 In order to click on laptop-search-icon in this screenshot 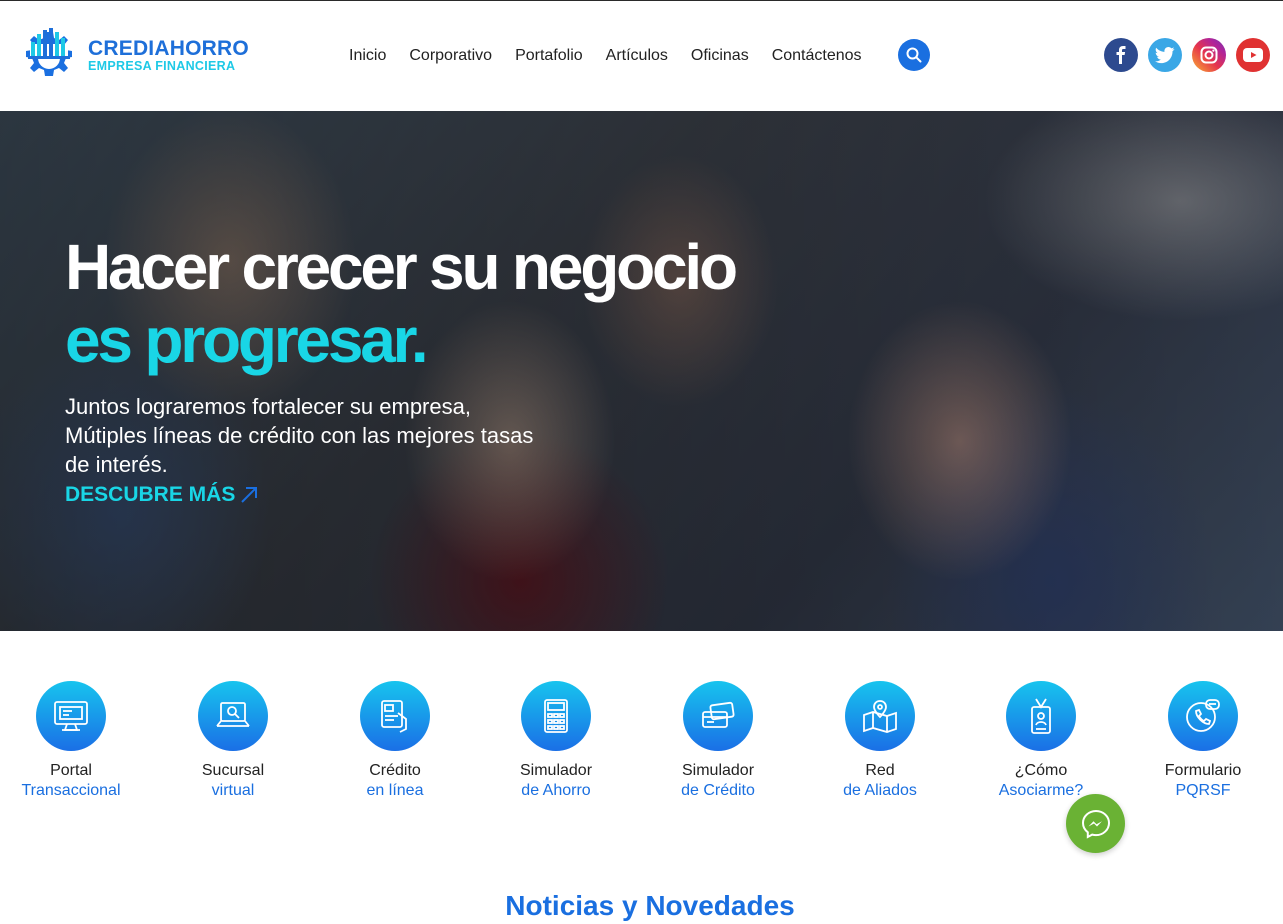, I will do `click(233, 716)`.